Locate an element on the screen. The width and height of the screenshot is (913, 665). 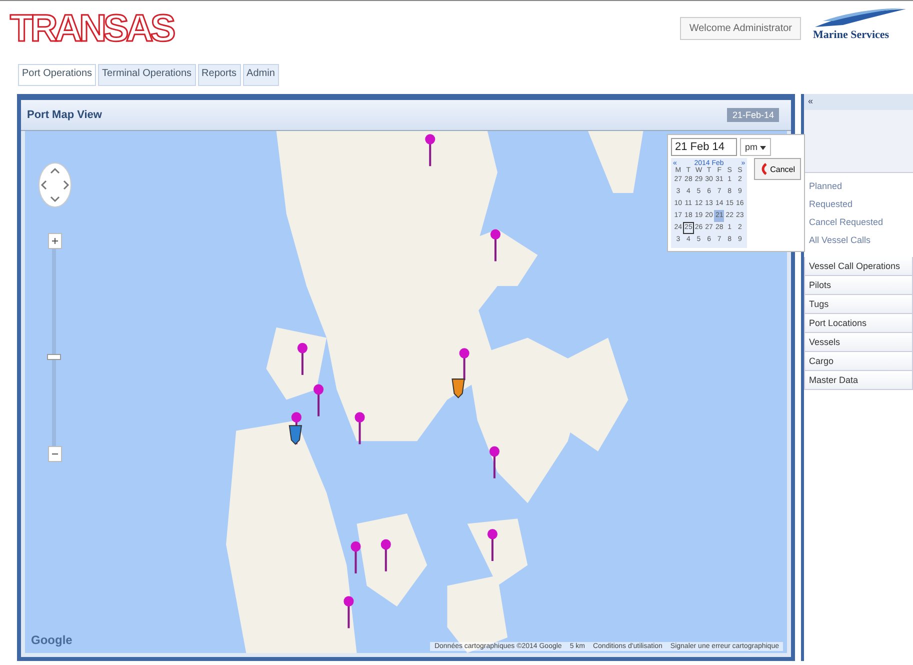
accordion-header: Cargo is located at coordinates (858, 361).